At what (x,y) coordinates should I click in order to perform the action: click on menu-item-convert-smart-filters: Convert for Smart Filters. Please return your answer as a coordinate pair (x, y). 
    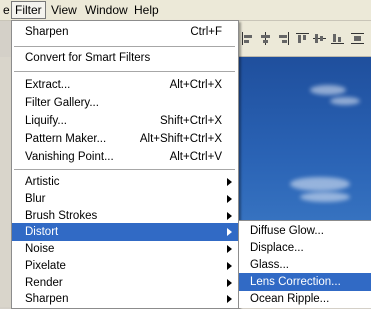
    Looking at the image, I should click on (125, 58).